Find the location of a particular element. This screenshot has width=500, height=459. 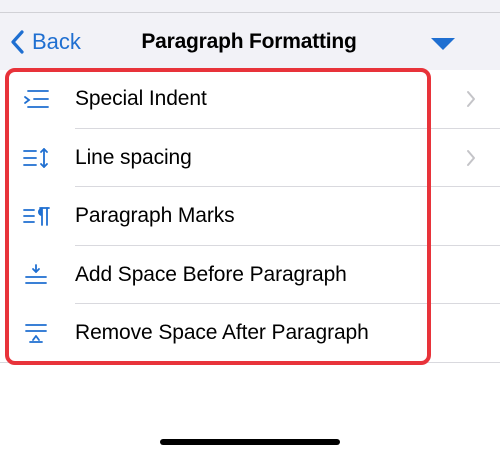

paragraph-marks-icon is located at coordinates (36, 217).